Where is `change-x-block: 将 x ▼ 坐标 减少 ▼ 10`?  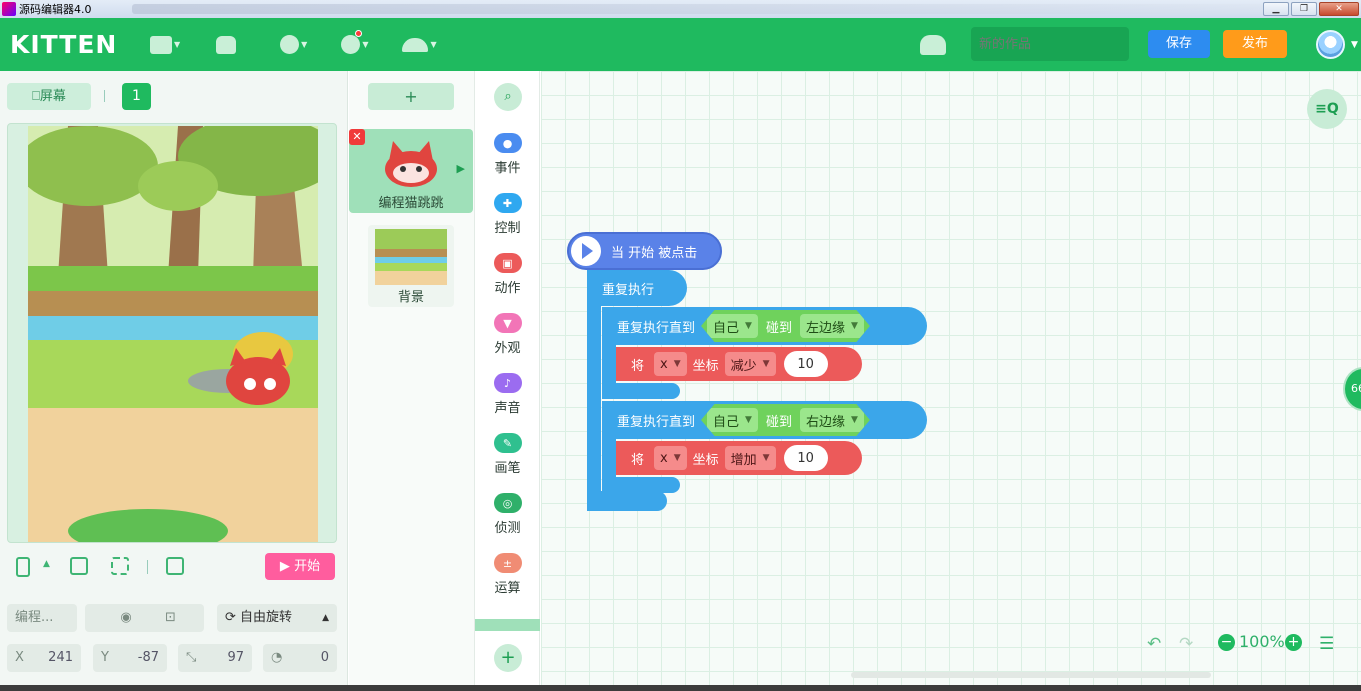
change-x-block: 将 x ▼ 坐标 减少 ▼ 10 is located at coordinates (739, 364).